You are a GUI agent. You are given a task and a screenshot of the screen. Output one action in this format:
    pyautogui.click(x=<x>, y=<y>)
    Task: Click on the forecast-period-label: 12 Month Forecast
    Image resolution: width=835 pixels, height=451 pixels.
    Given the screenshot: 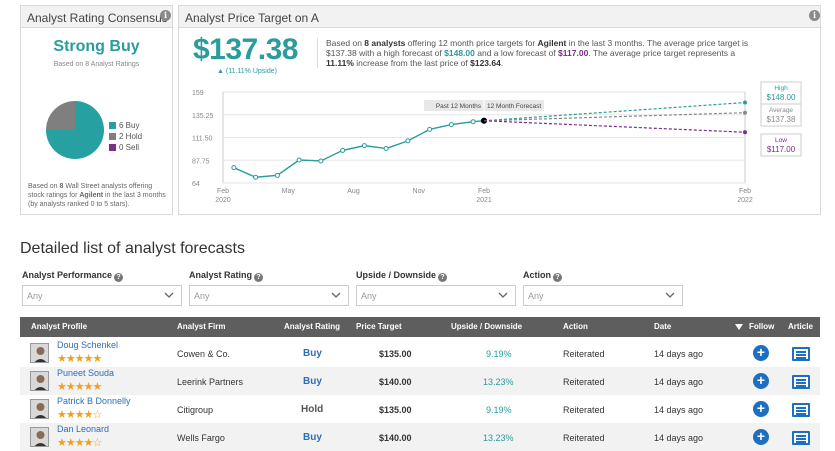 What is the action you would take?
    pyautogui.click(x=514, y=106)
    